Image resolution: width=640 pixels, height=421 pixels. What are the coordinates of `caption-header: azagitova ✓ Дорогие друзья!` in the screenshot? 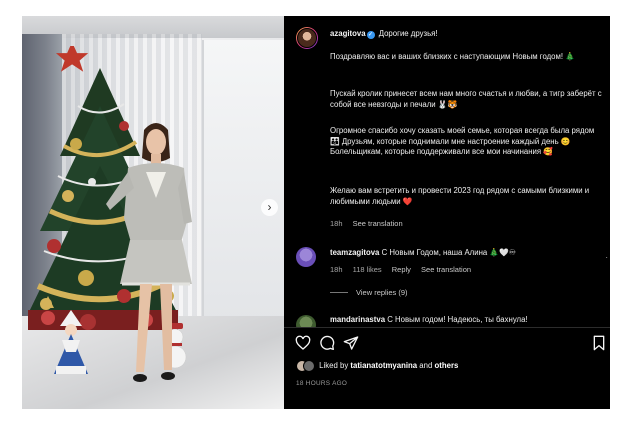 It's located at (465, 34).